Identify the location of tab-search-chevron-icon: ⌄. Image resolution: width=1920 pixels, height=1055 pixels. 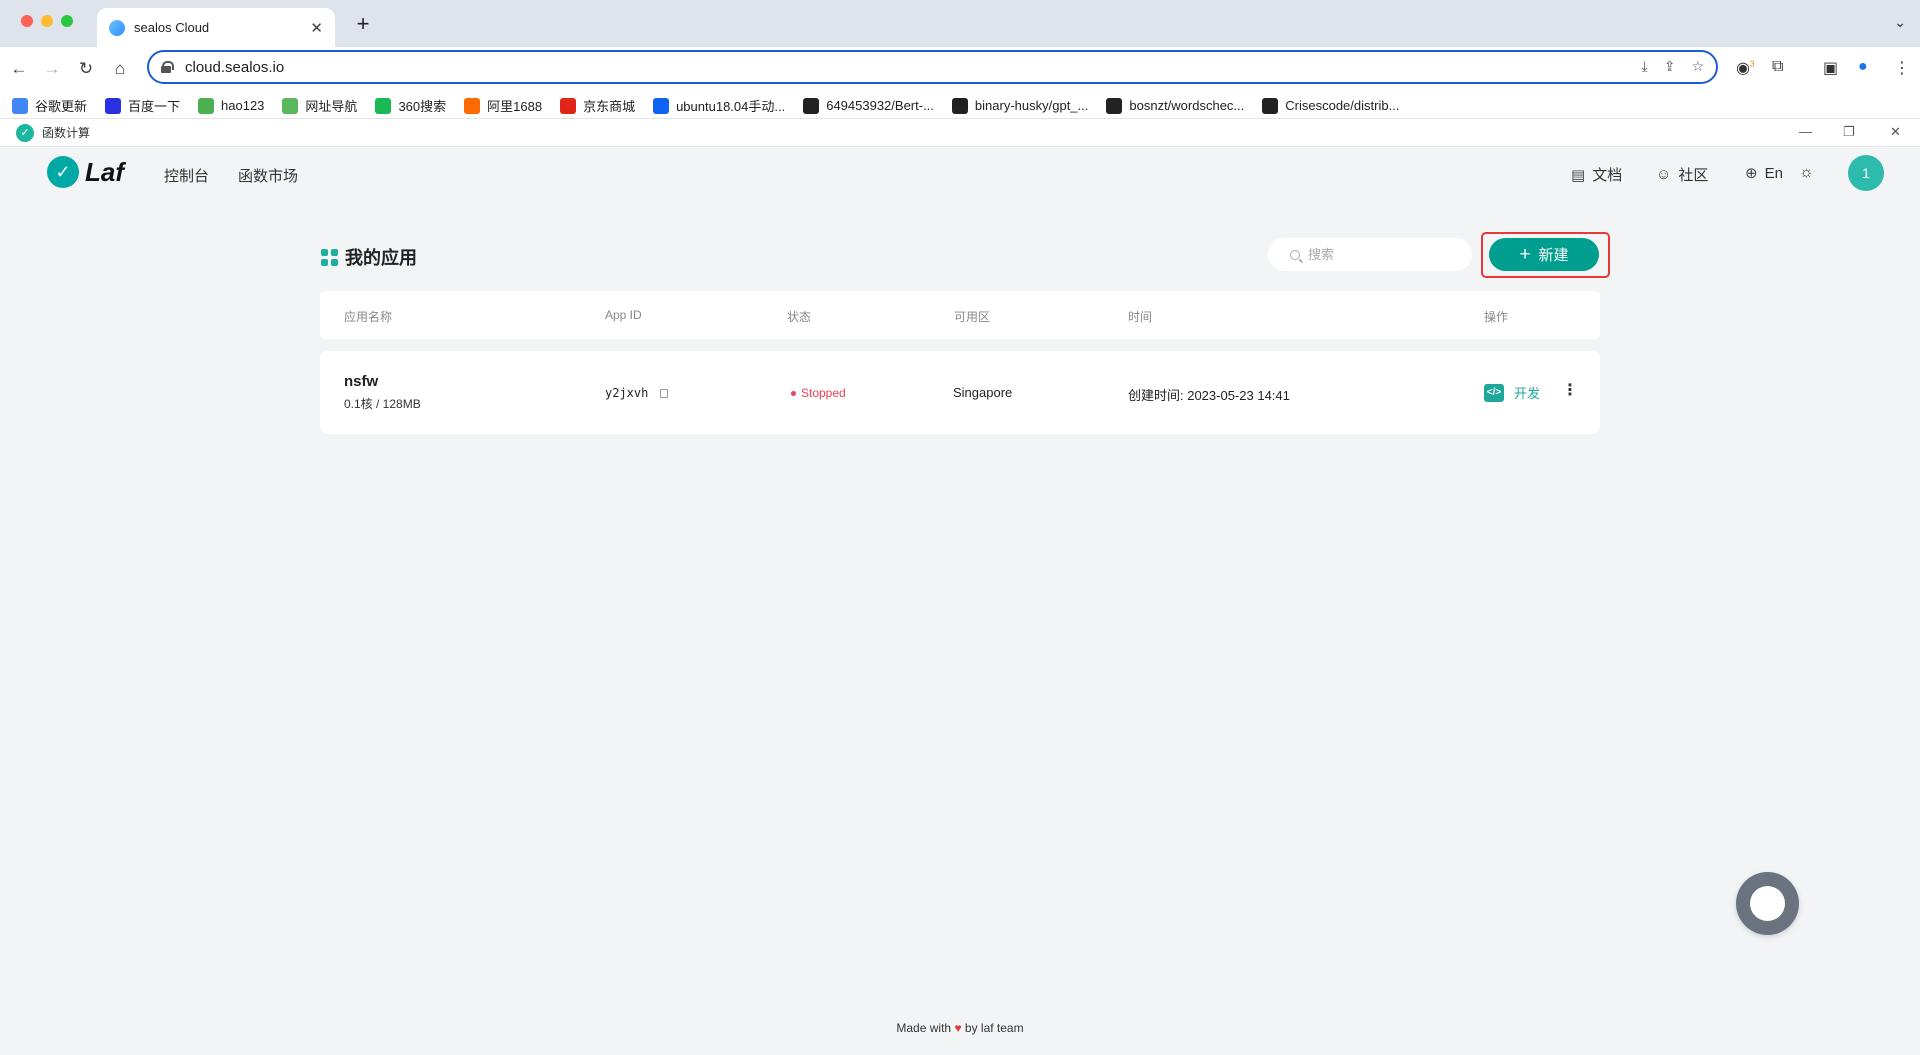
(1900, 22).